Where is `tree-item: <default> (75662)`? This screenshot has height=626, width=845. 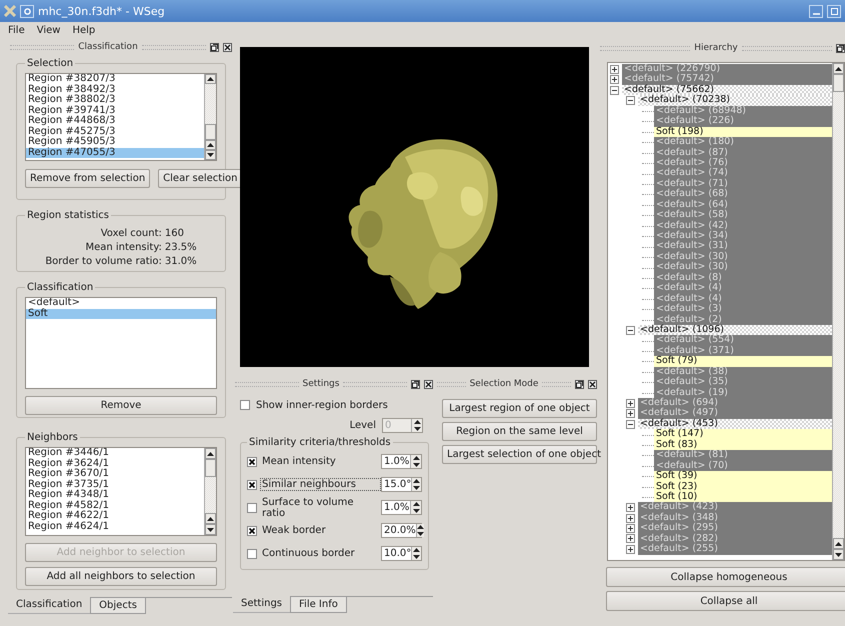 tree-item: <default> (75662) is located at coordinates (727, 90).